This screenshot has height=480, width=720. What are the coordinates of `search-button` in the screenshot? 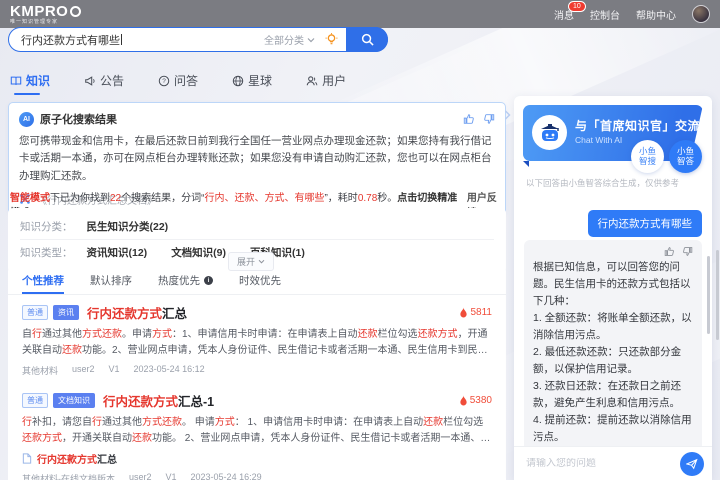 It's located at (367, 39).